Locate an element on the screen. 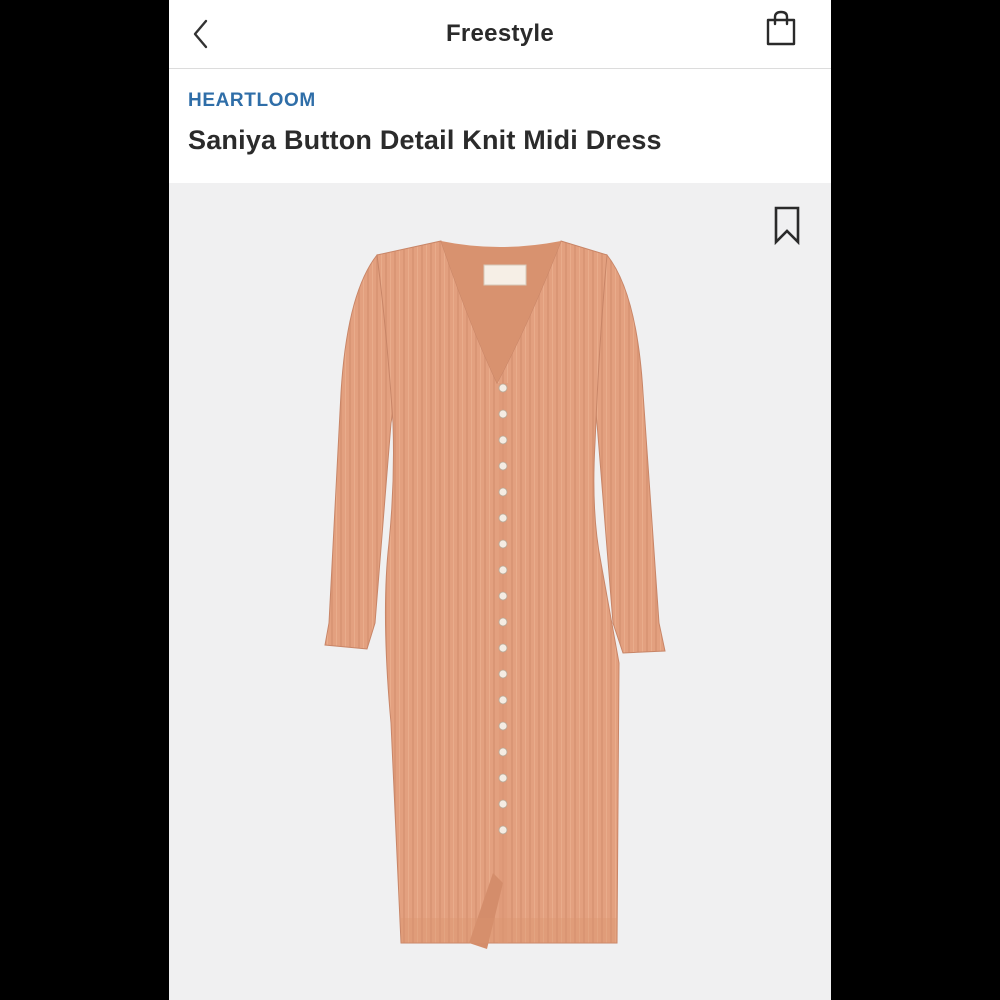 The image size is (1000, 1000). bookmark-icon is located at coordinates (787, 225).